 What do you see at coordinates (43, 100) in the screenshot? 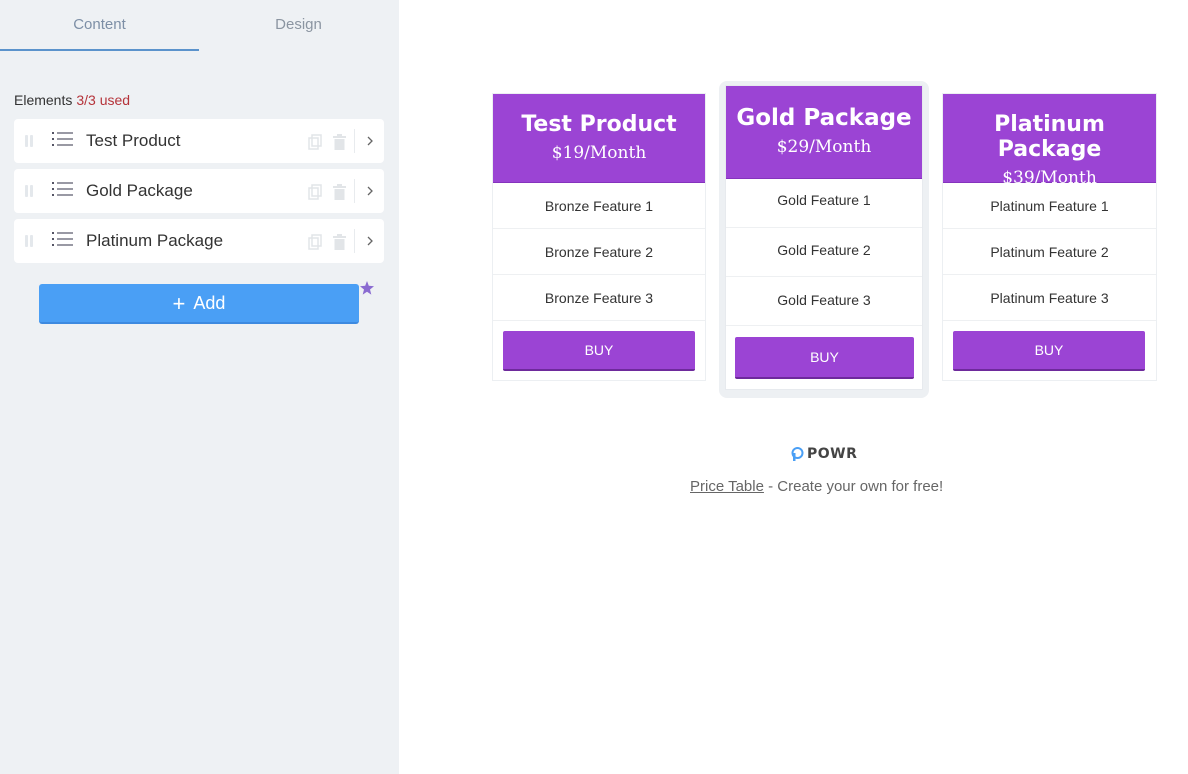
I see `elements-label: Elements` at bounding box center [43, 100].